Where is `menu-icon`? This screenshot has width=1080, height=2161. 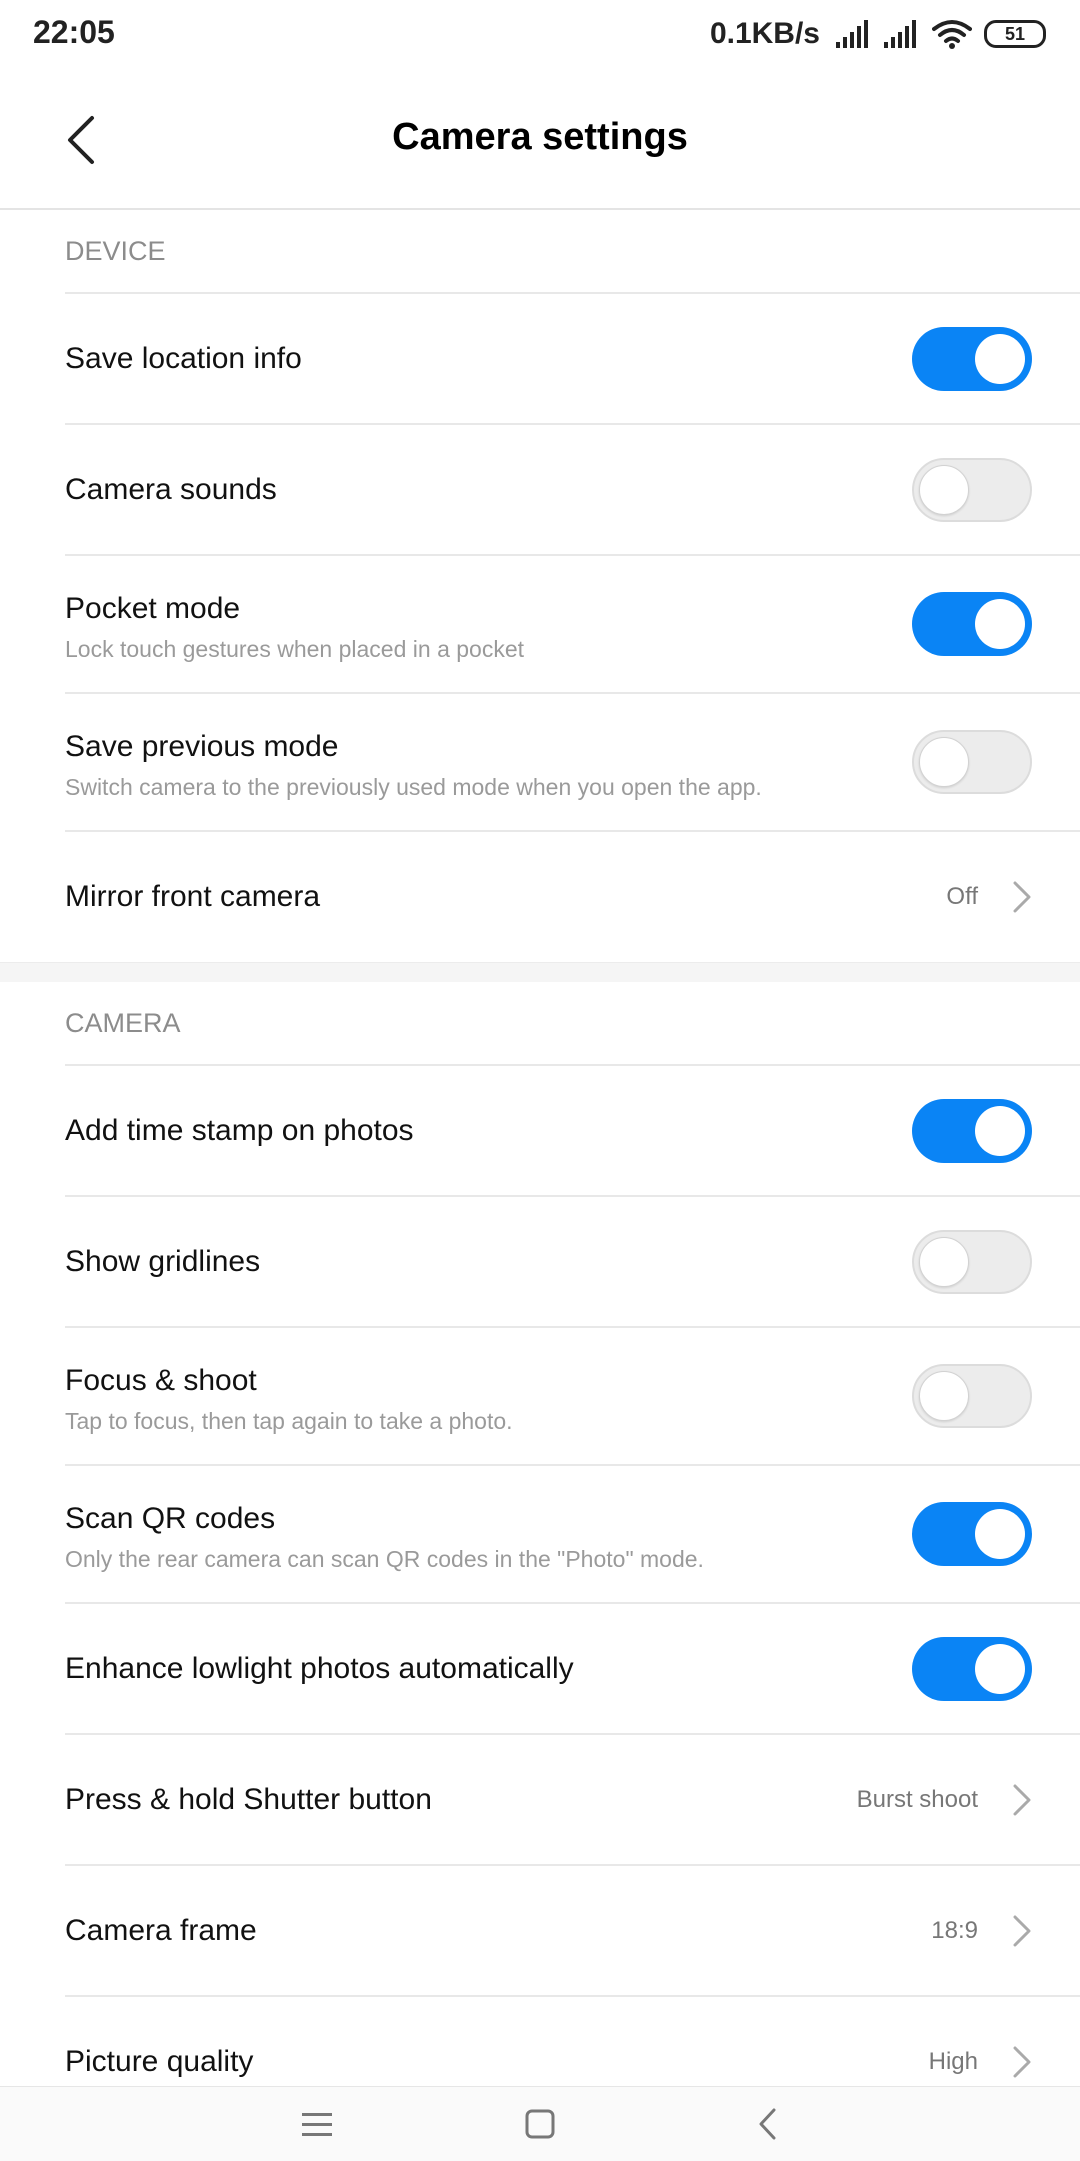 menu-icon is located at coordinates (317, 2124).